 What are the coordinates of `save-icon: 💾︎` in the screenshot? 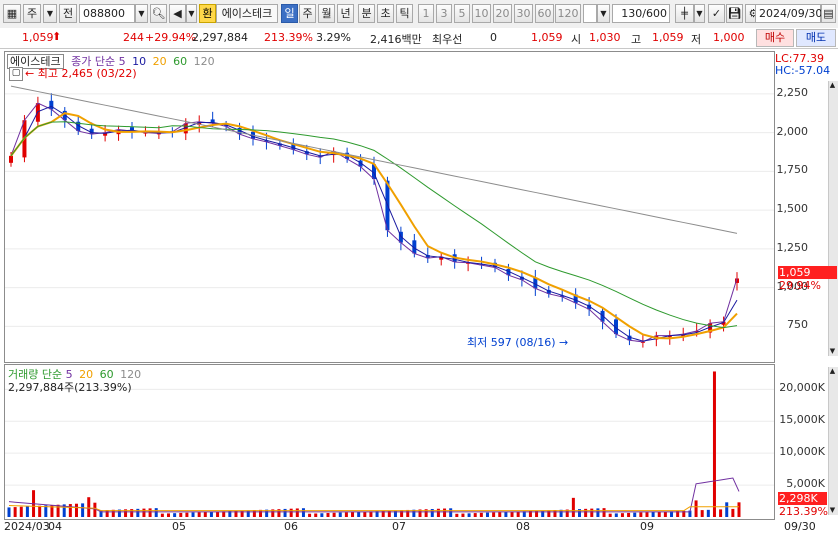 It's located at (734, 13).